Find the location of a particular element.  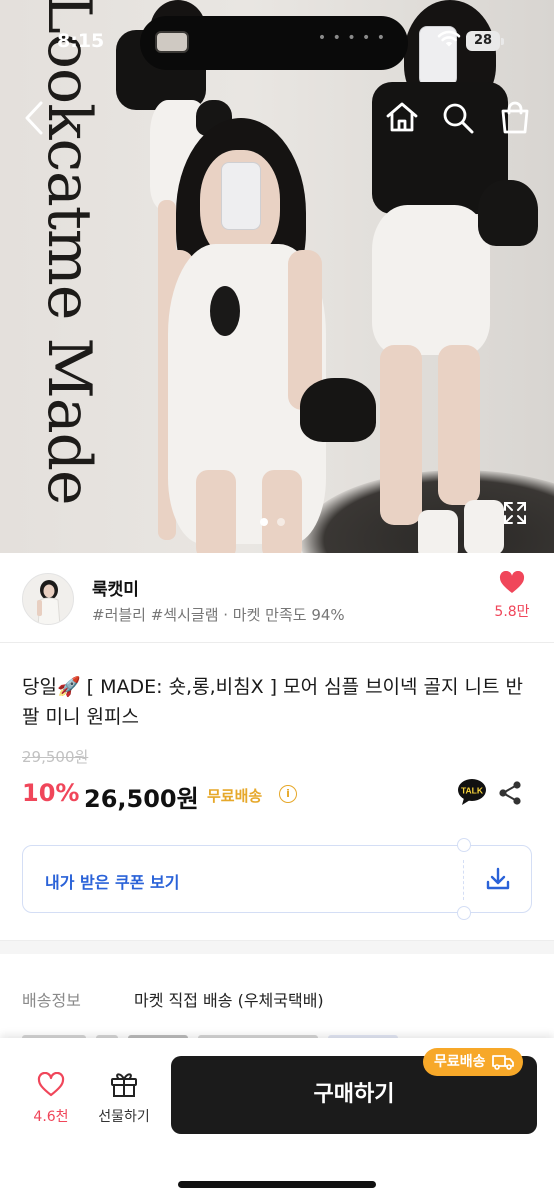

dynamic-island: • • • • • is located at coordinates (274, 43).